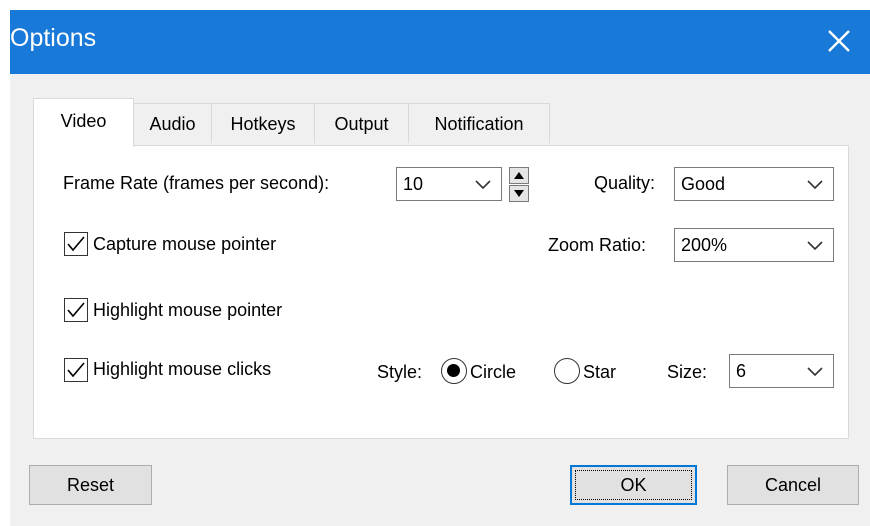 The height and width of the screenshot is (526, 870). Describe the element at coordinates (53, 38) in the screenshot. I see `window-title: Options` at that location.